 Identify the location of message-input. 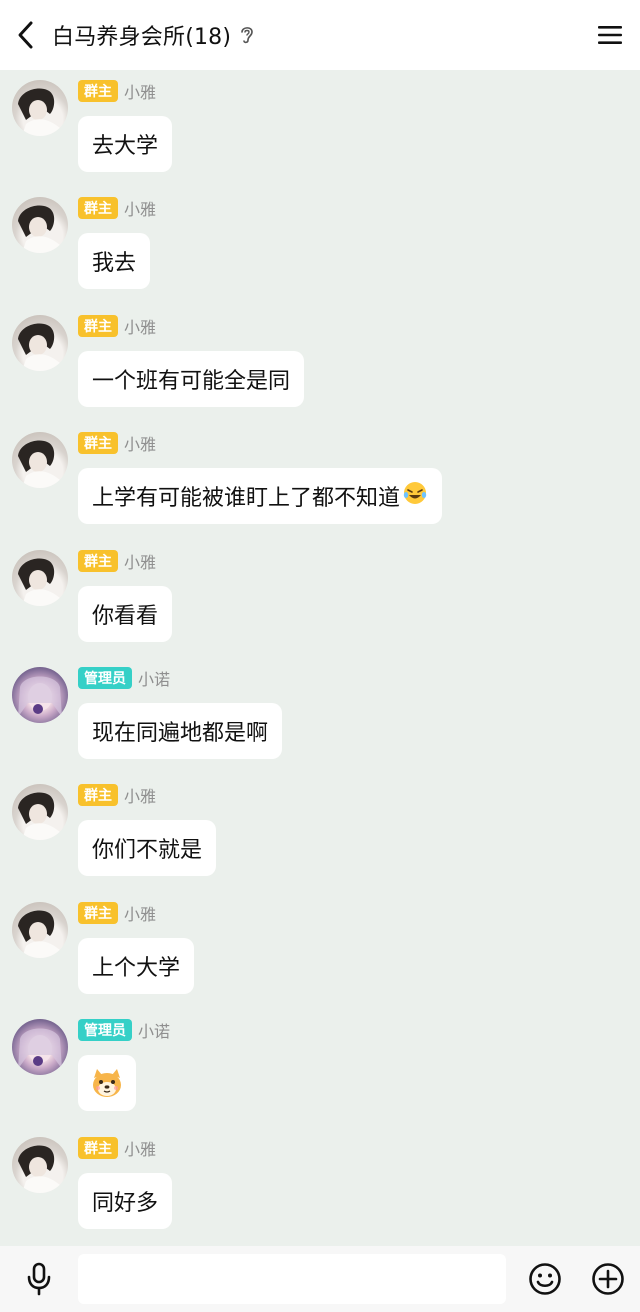
(292, 1279).